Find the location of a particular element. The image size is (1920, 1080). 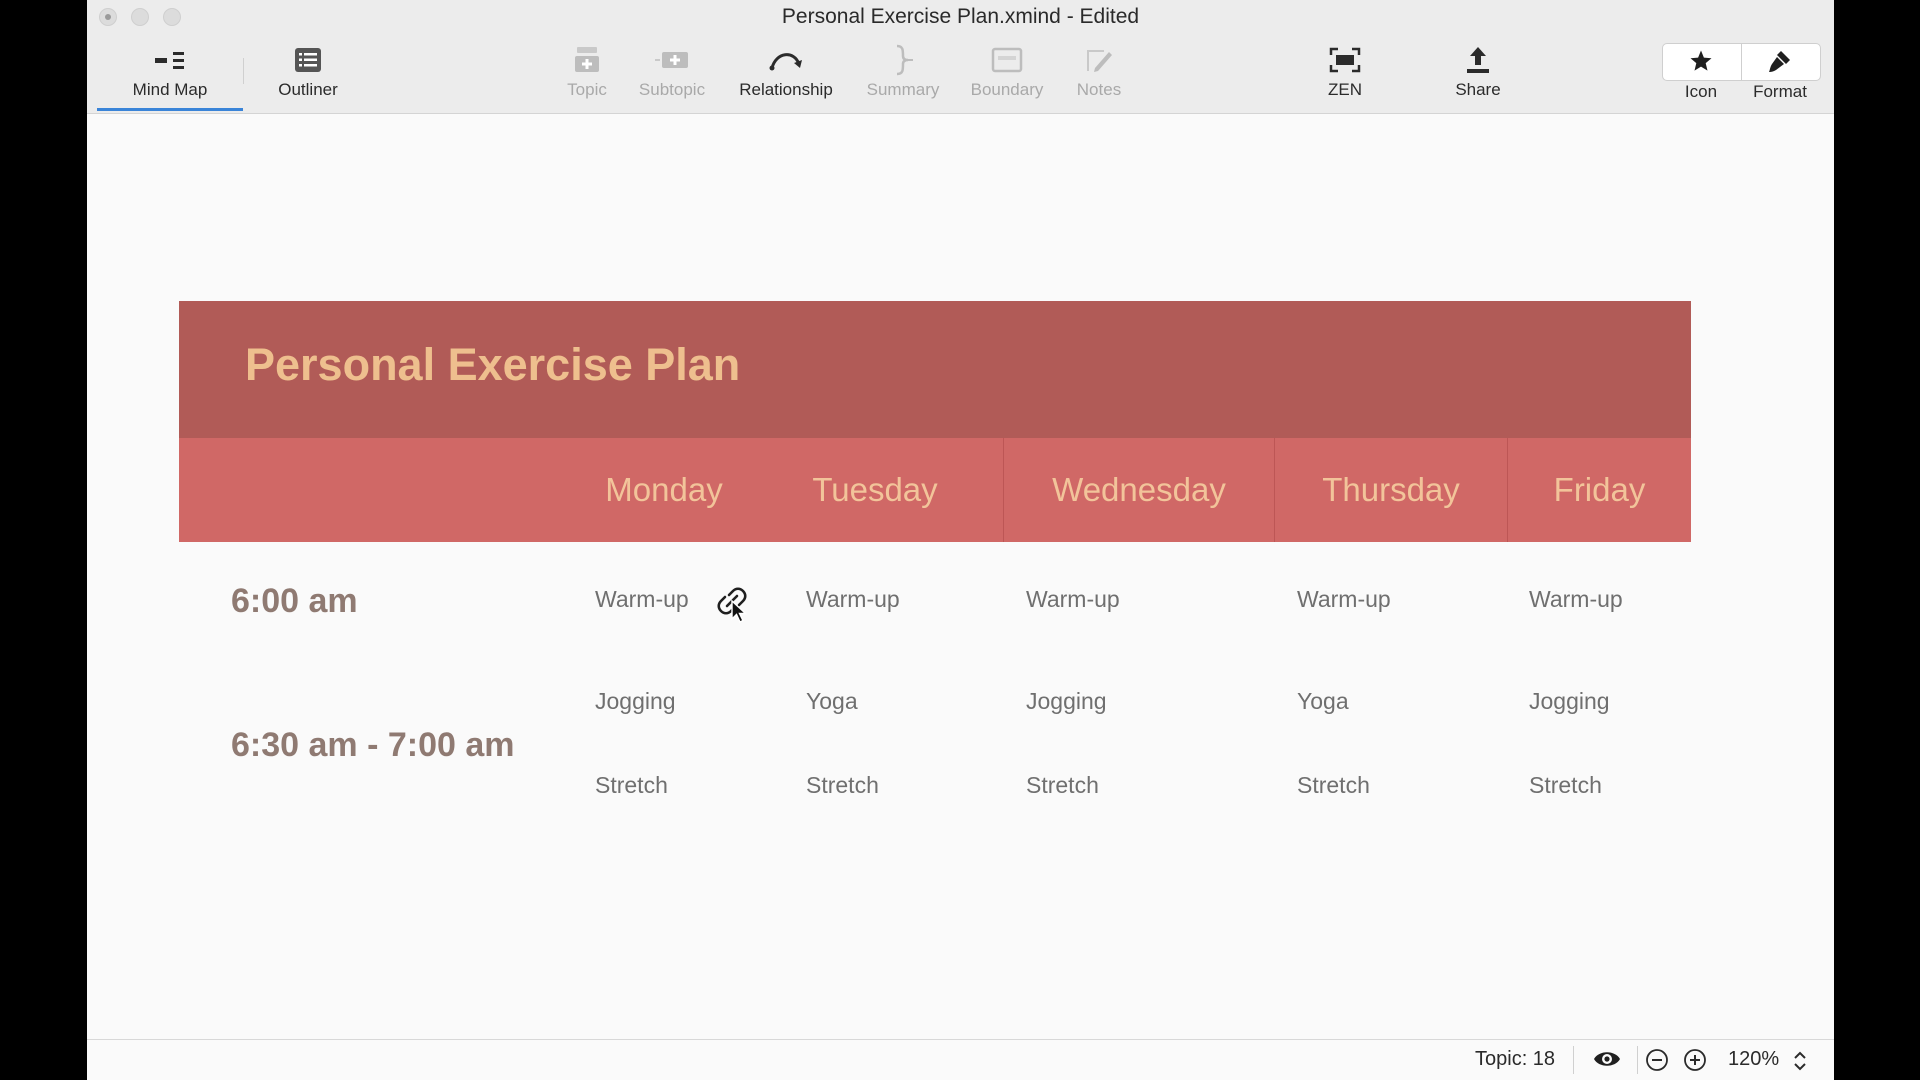

notes-button: Notes is located at coordinates (1099, 71).